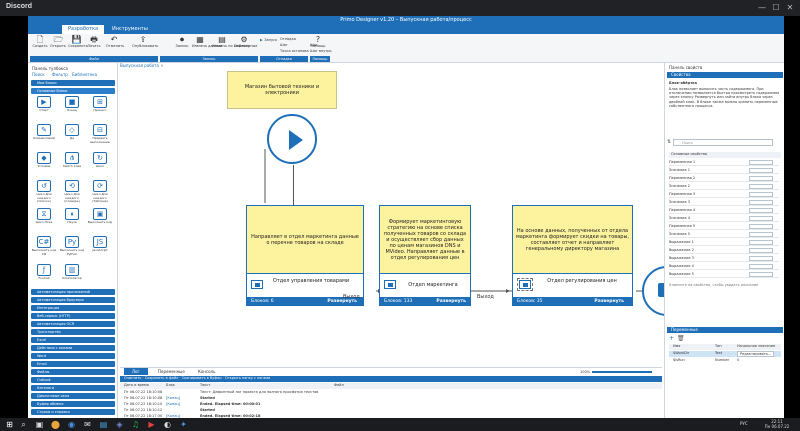  Describe the element at coordinates (72, 221) in the screenshot. I see `tool-pause: ⏸ Пауза` at that location.